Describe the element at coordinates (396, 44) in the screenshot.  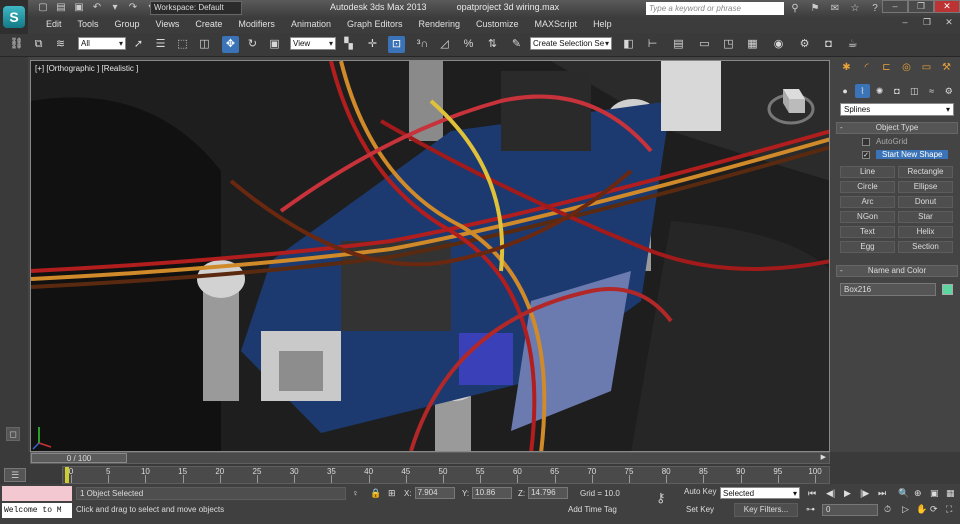
I see `keyboard-shortcut-override-icon: ⊡` at that location.